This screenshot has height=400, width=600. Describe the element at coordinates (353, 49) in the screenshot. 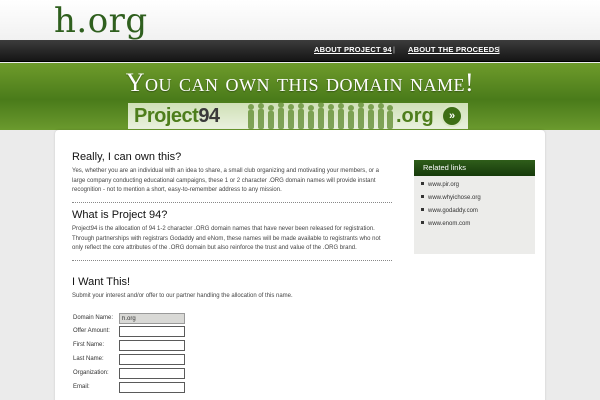

I see `nav-about-project-94: ABOUT PROJECT 94` at that location.